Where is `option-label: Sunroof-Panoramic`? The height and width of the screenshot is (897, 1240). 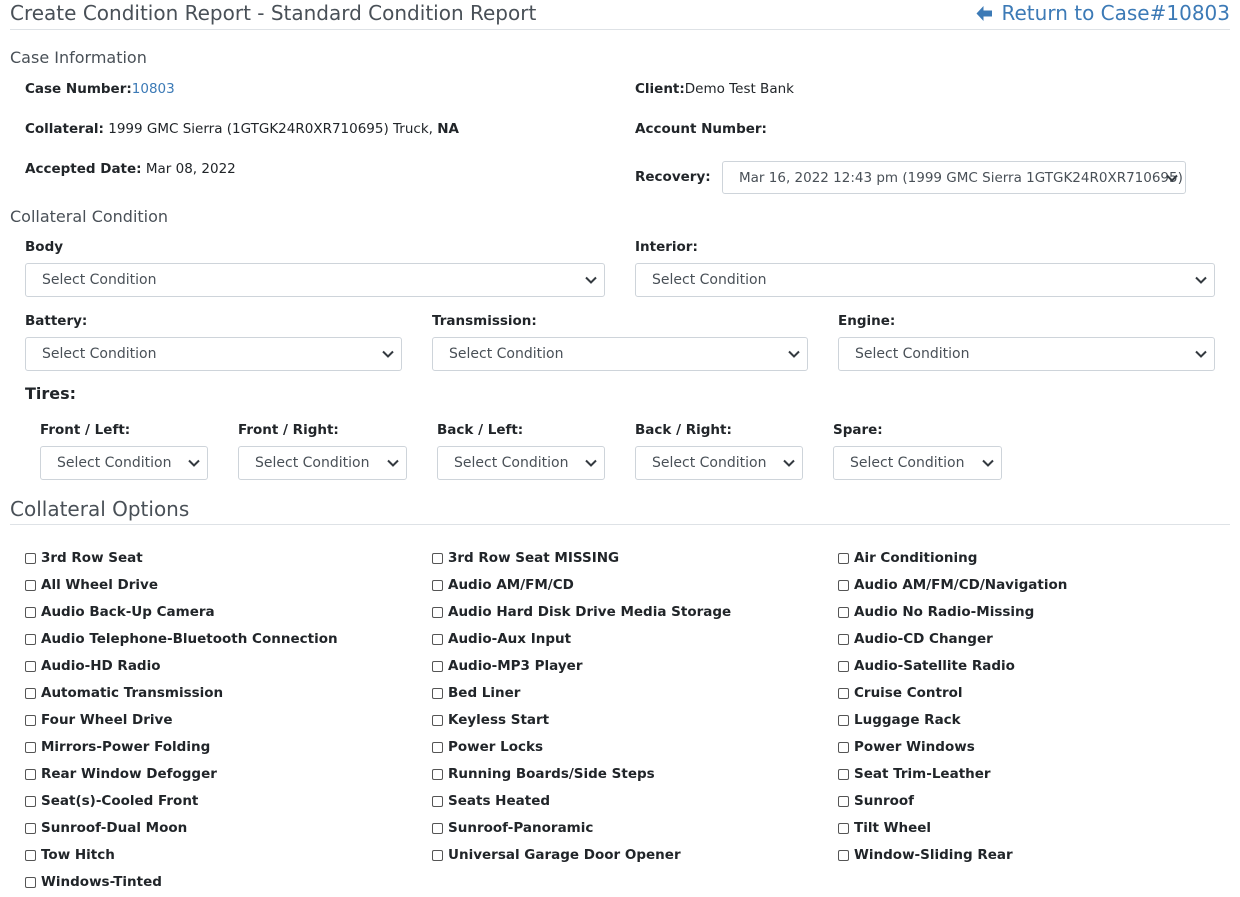
option-label: Sunroof-Panoramic is located at coordinates (521, 828).